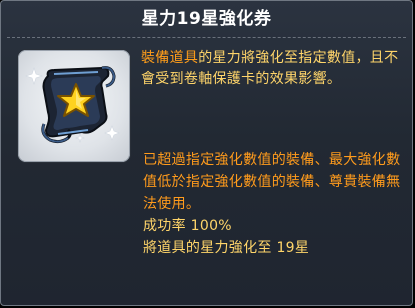 The width and height of the screenshot is (415, 308). I want to click on item-title: 星力19星強化券, so click(206, 19).